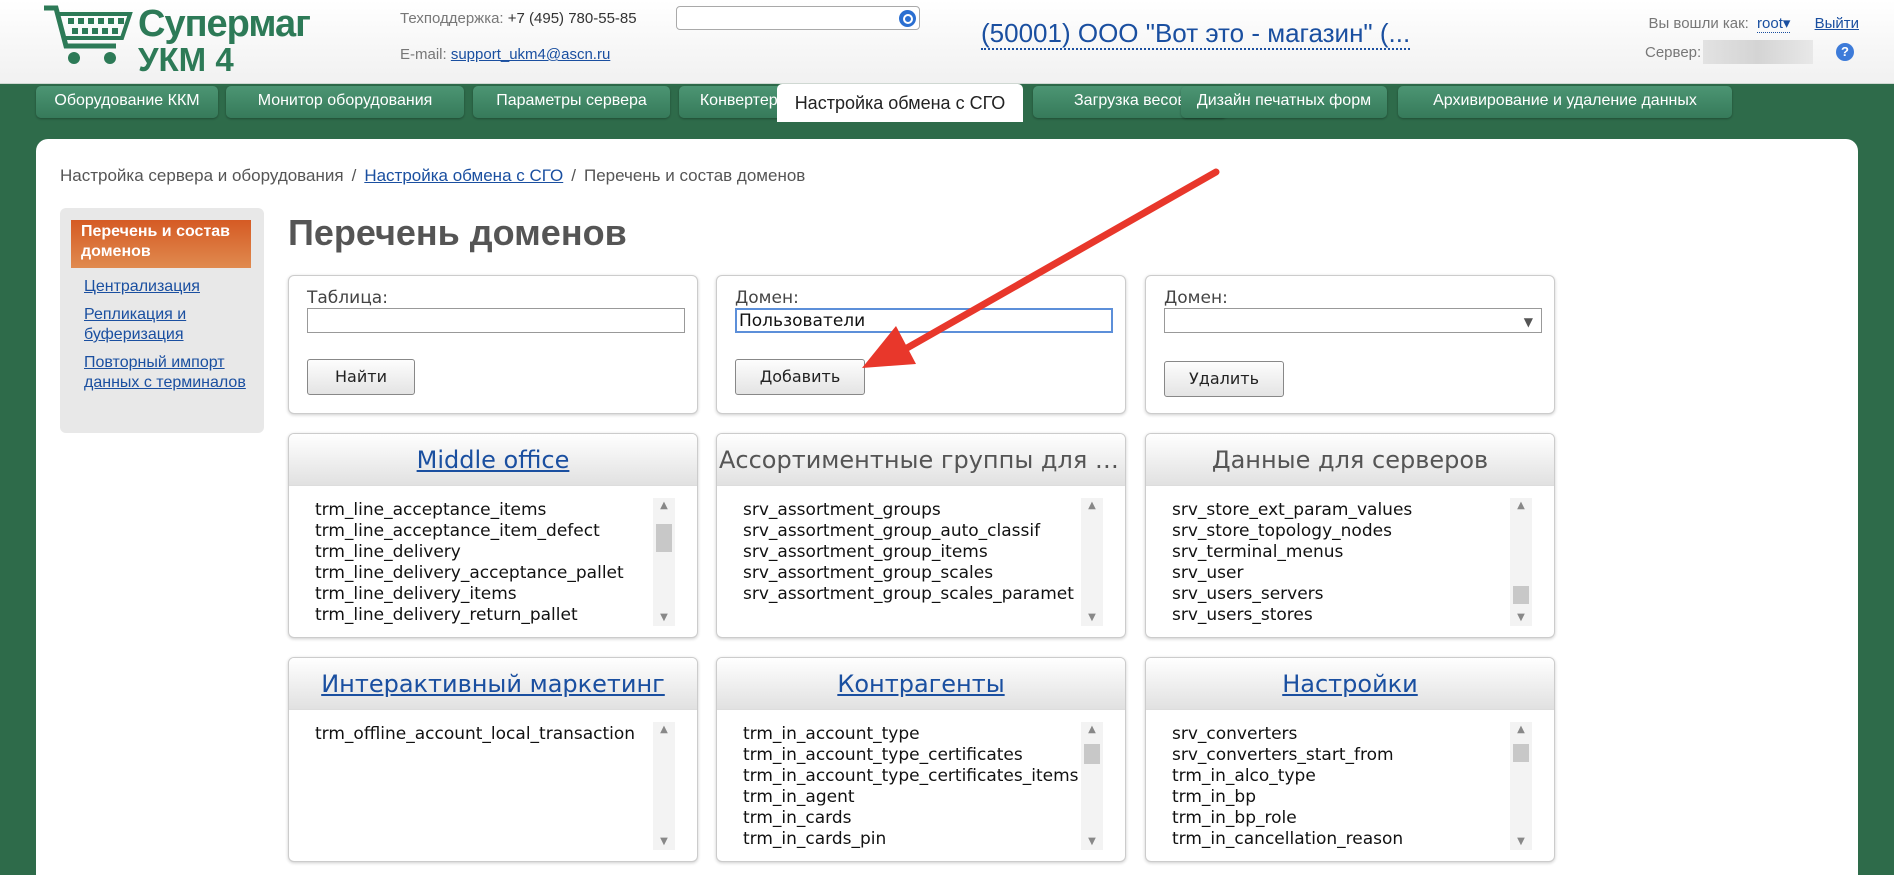 The height and width of the screenshot is (875, 1894). I want to click on page-title: Перечень доменов, so click(457, 232).